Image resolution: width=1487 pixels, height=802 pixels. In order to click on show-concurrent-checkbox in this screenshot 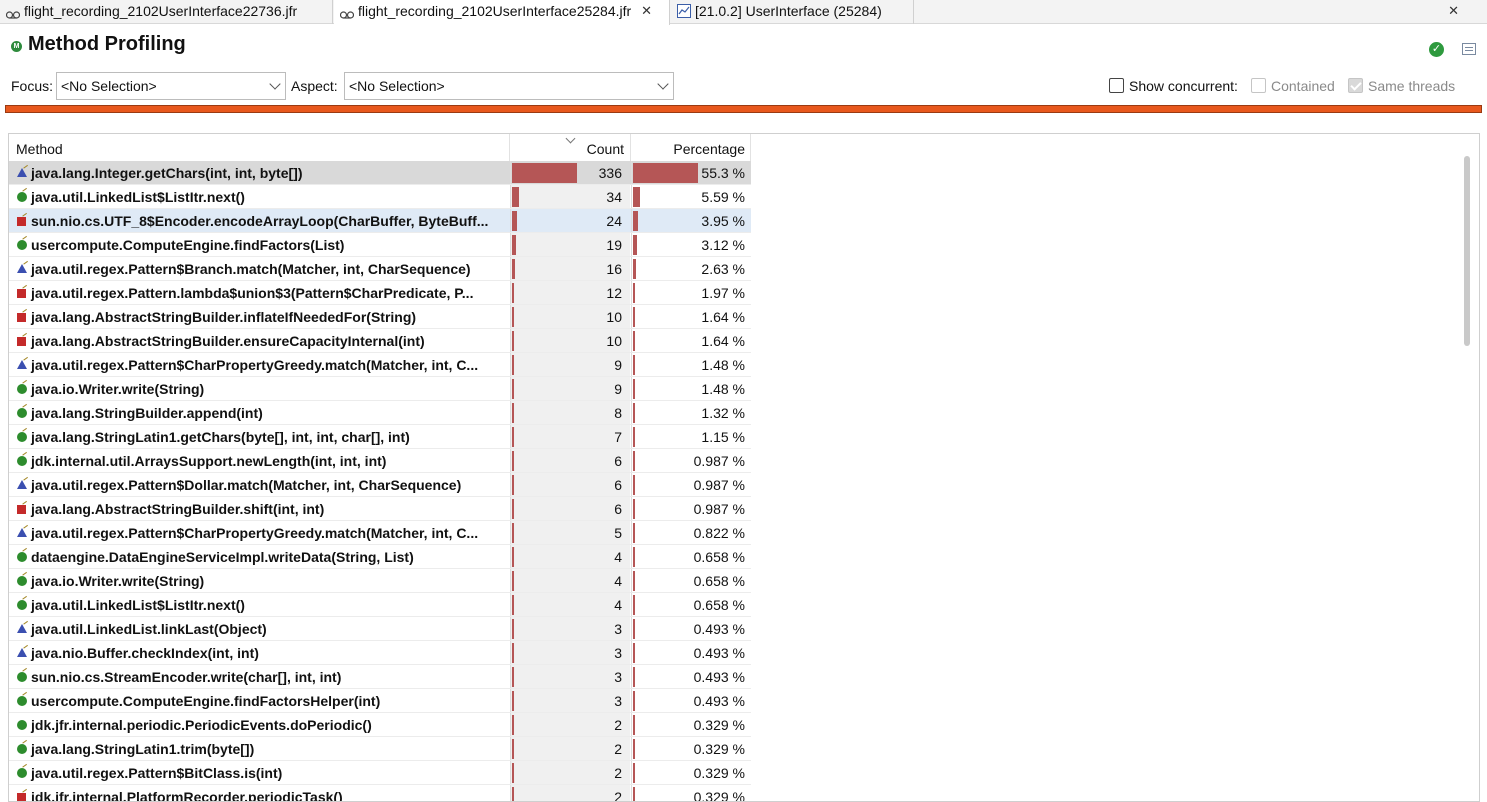, I will do `click(1116, 85)`.